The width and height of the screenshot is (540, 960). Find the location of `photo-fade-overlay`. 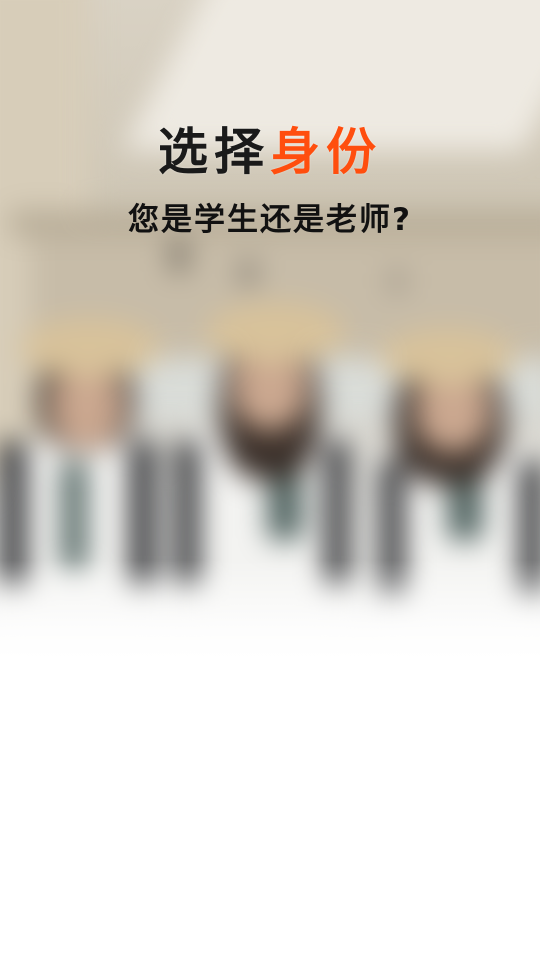

photo-fade-overlay is located at coordinates (270, 610).